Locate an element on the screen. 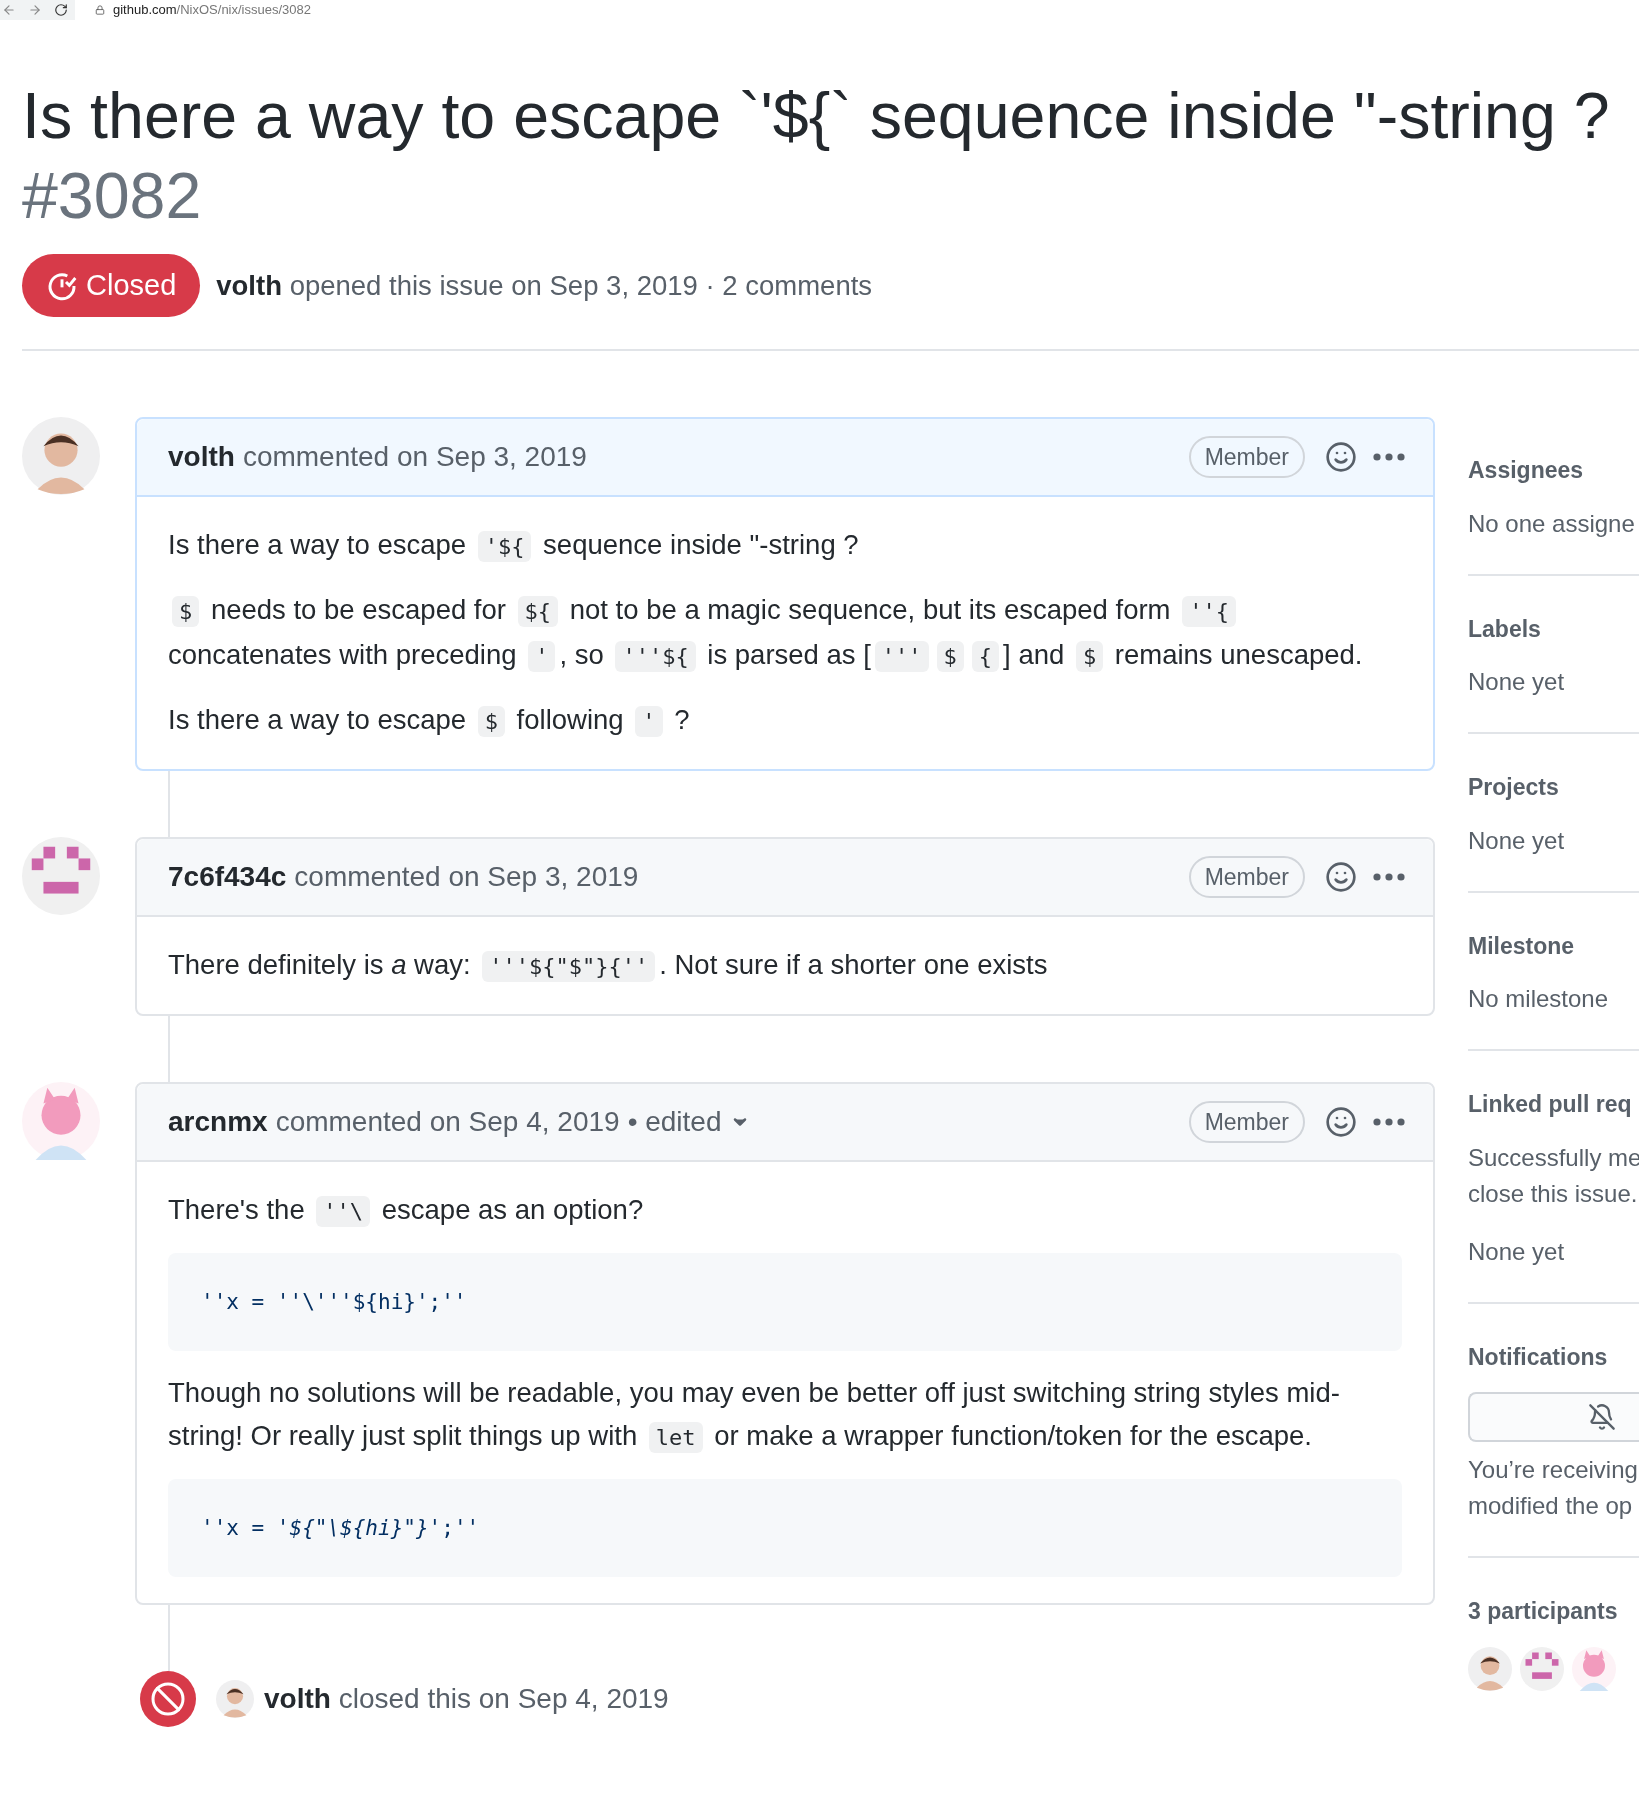 Image resolution: width=1639 pixels, height=1806 pixels. back-icon is located at coordinates (9, 10).